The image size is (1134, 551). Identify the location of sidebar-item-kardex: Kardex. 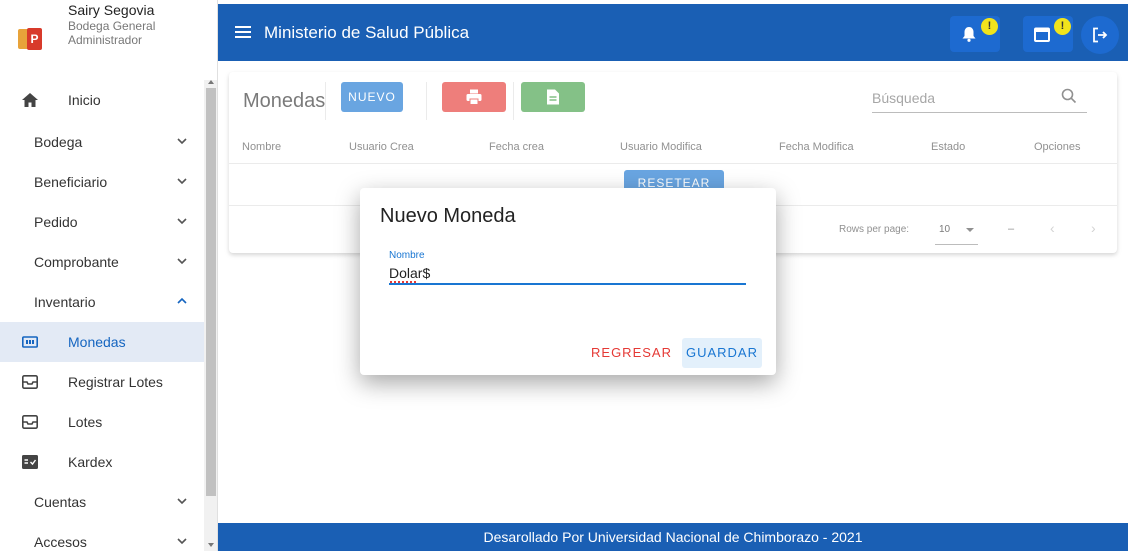
(102, 462).